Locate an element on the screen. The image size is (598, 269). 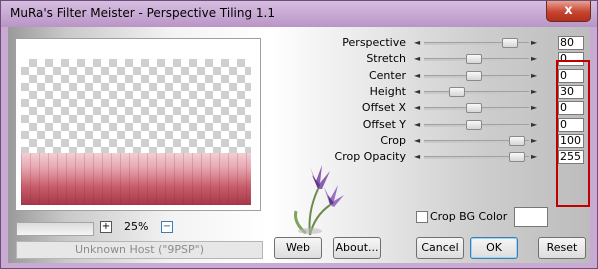
zoom-level: 25% is located at coordinates (136, 226).